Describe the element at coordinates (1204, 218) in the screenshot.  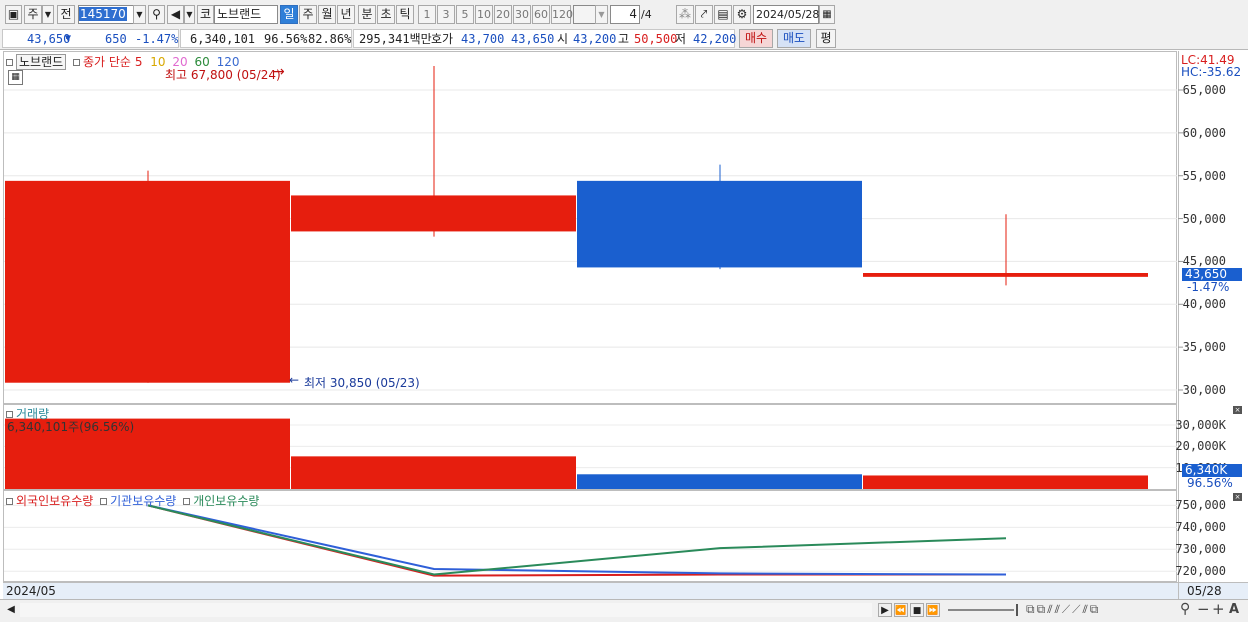
I see `price-tick-label: 50,000` at that location.